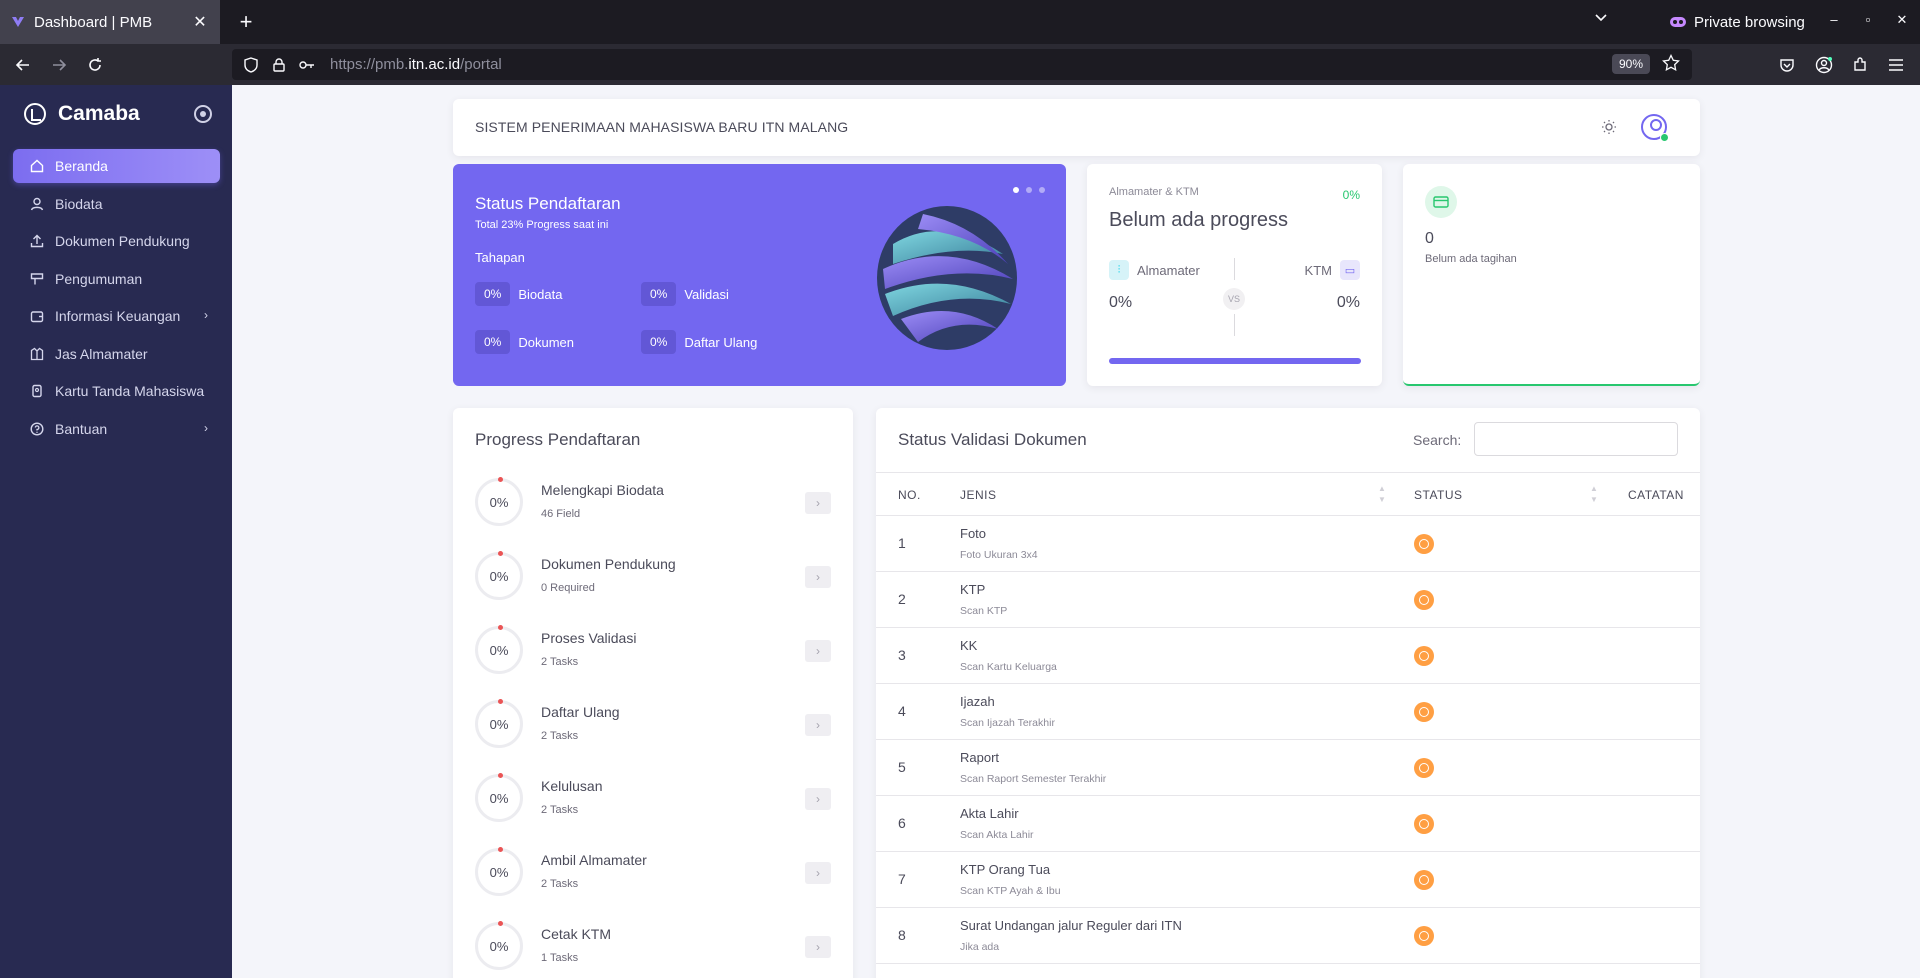 Image resolution: width=1920 pixels, height=978 pixels. What do you see at coordinates (1655, 128) in the screenshot?
I see `avatar` at bounding box center [1655, 128].